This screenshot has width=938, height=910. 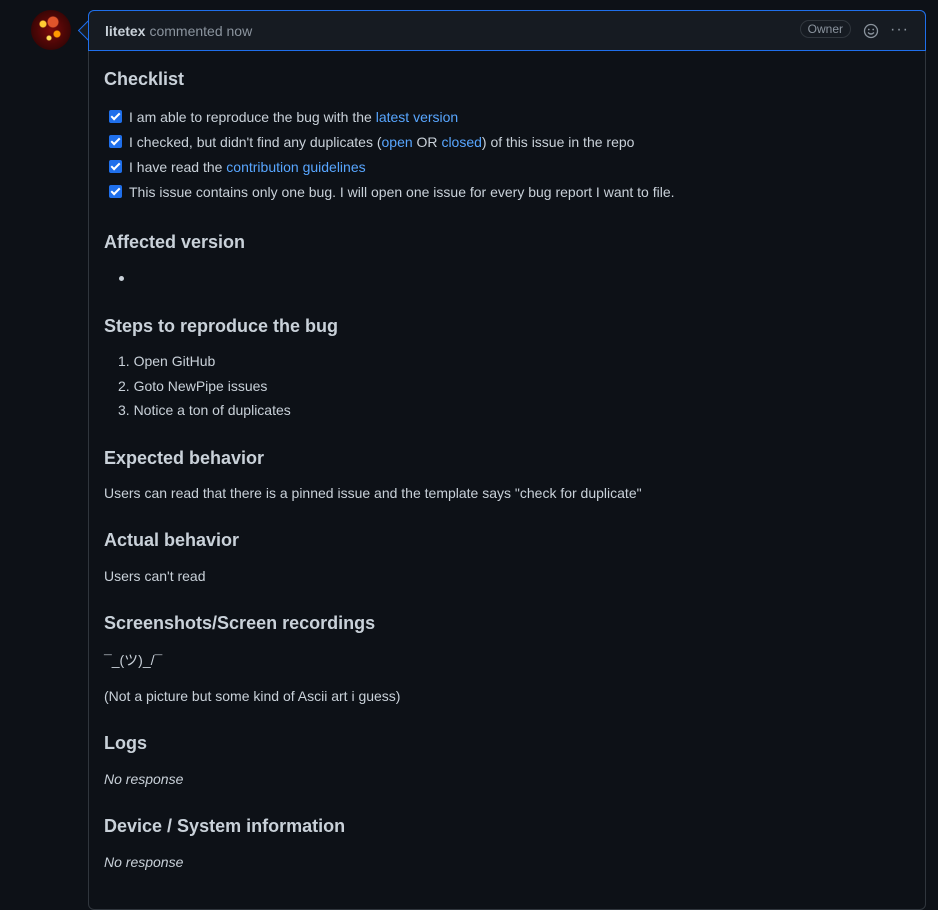 I want to click on emoji-reaction-icon, so click(x=871, y=31).